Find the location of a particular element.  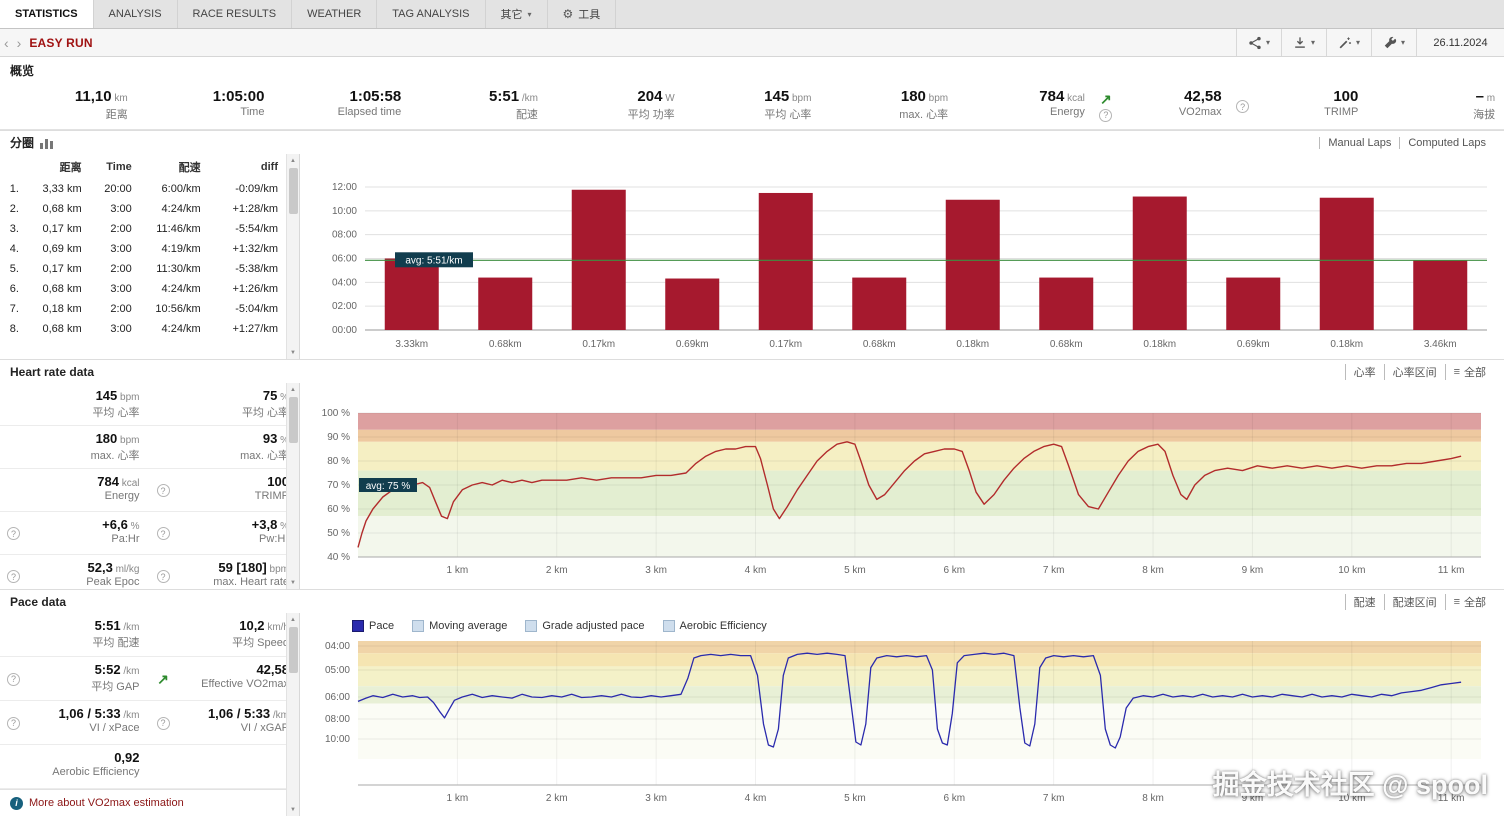

nav-tab-工具: ⚙ 工具 is located at coordinates (582, 14).